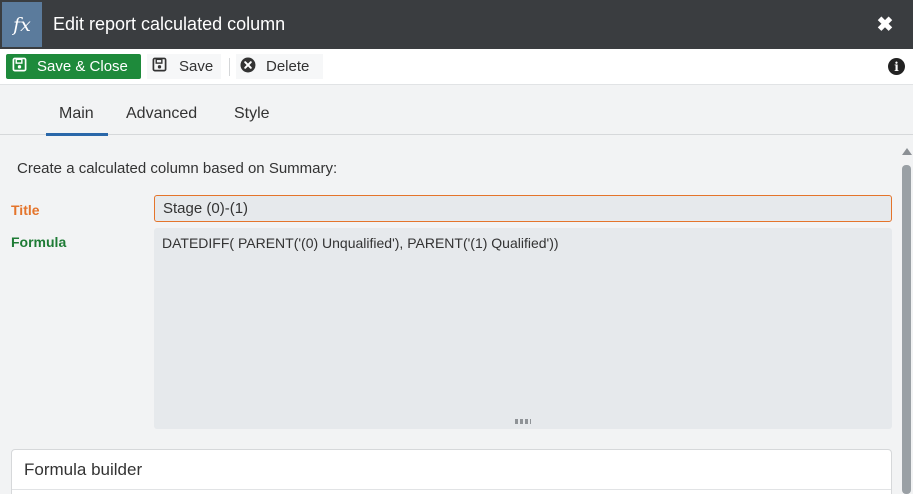  I want to click on formula-builder-panel: Formula builder, so click(451, 471).